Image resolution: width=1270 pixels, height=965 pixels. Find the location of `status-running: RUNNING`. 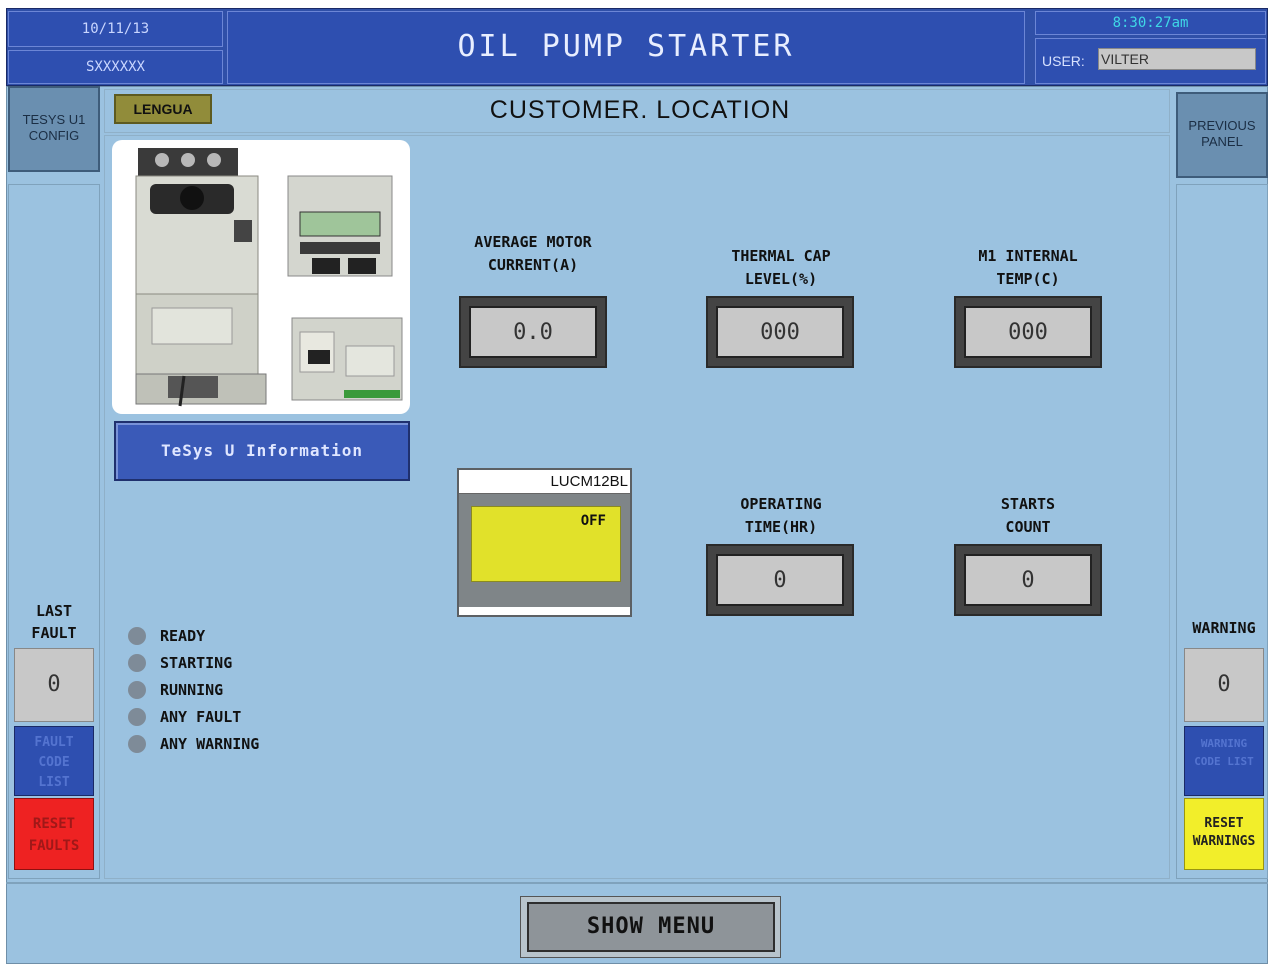

status-running: RUNNING is located at coordinates (238, 689).